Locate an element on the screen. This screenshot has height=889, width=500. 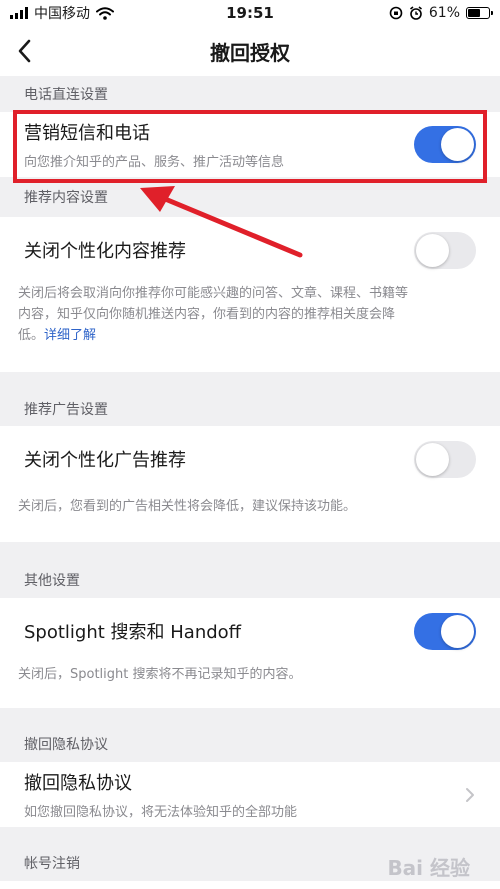
orientation-lock-icon is located at coordinates (396, 13).